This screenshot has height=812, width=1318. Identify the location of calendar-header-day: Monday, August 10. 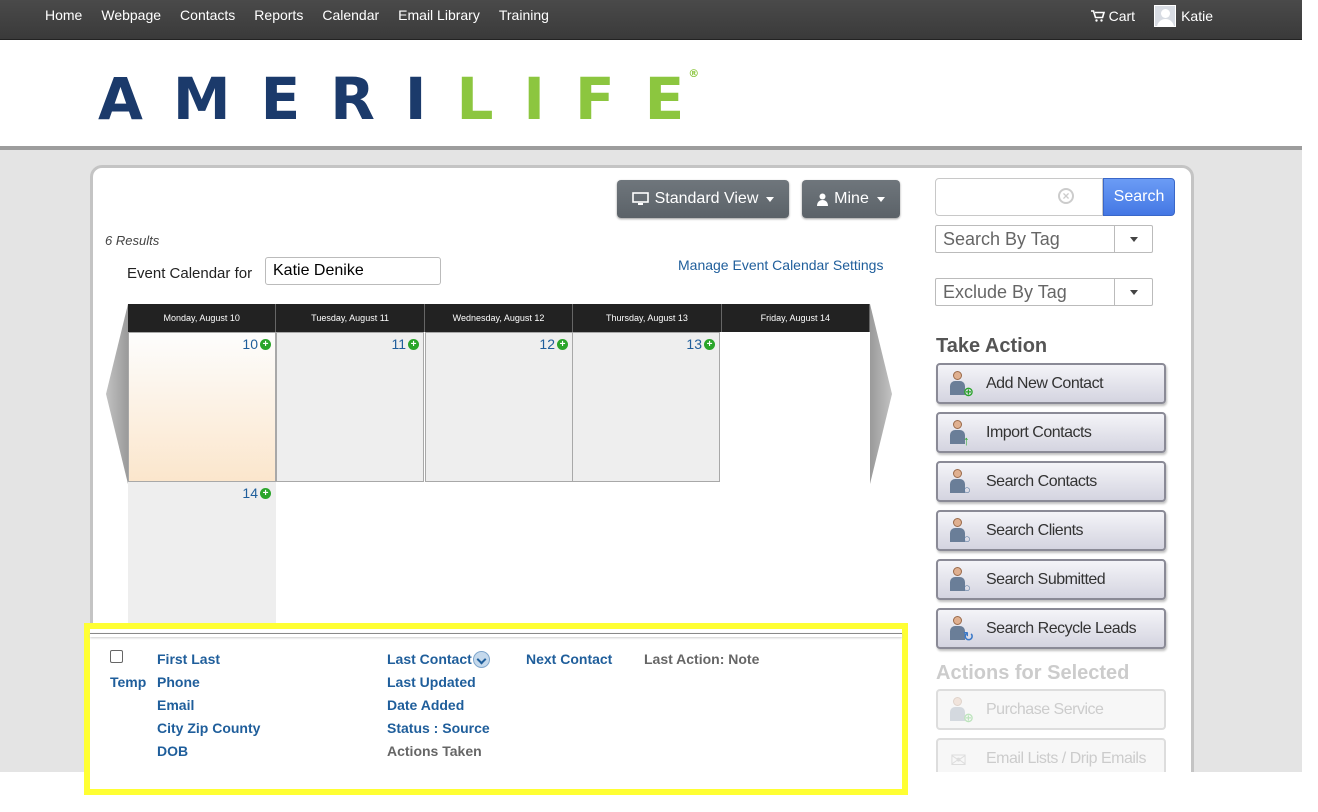
(202, 318).